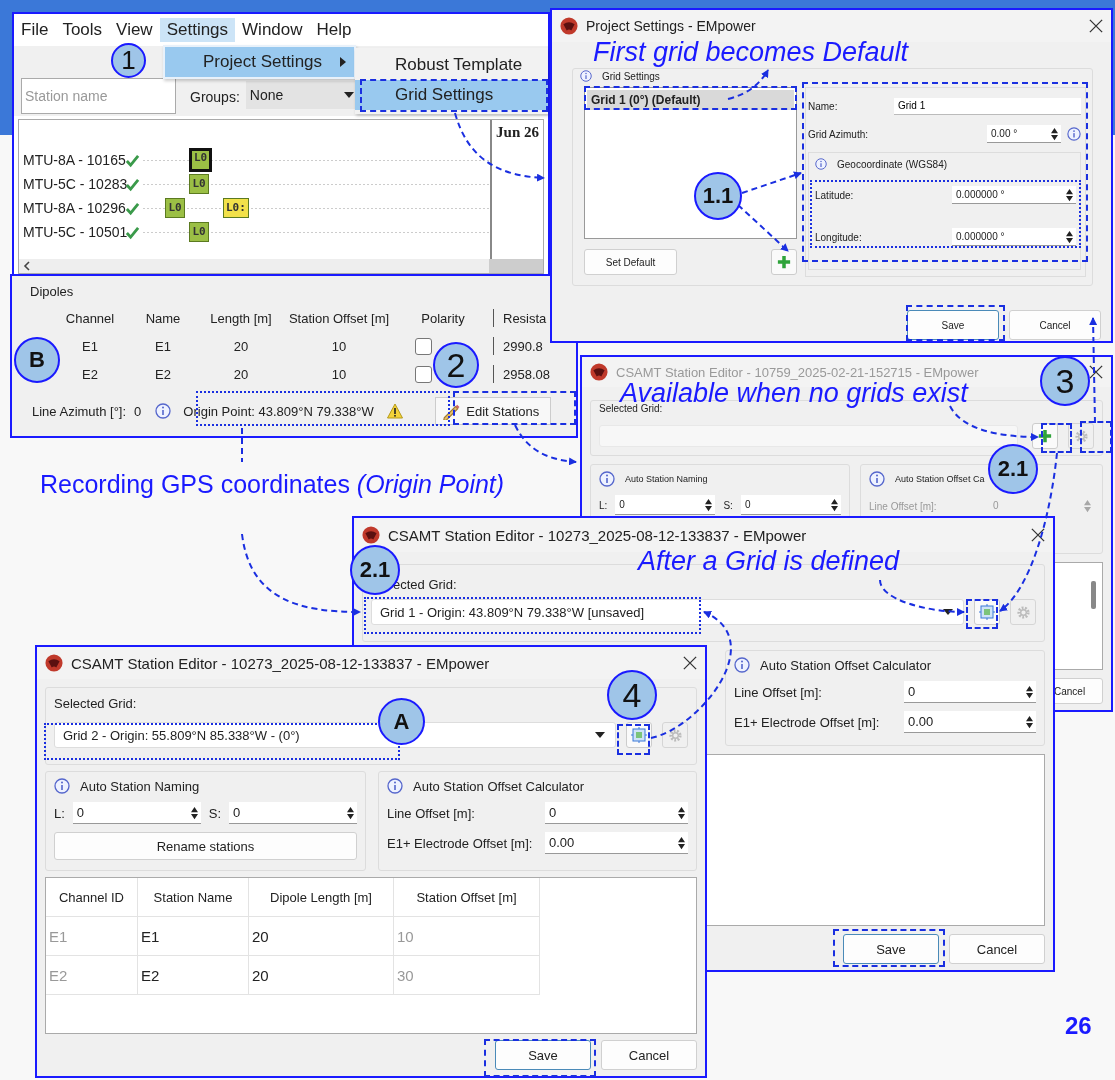  What do you see at coordinates (321, 936) in the screenshot?
I see `table-cell: 20` at bounding box center [321, 936].